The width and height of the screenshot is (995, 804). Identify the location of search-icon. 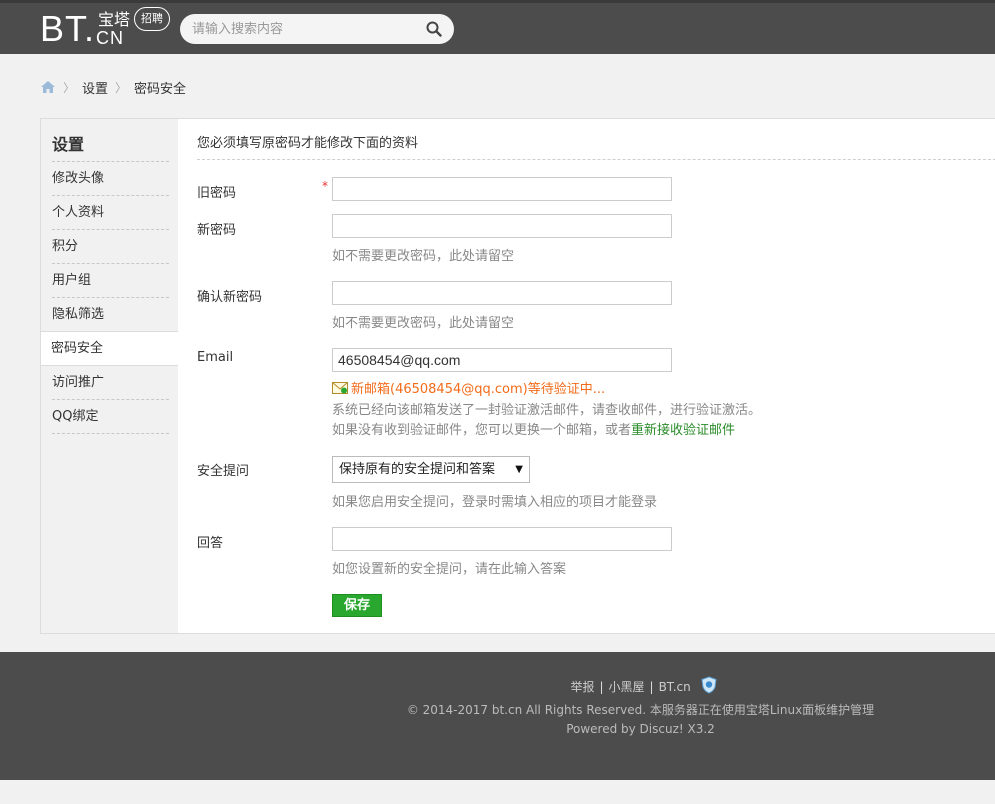
(434, 29).